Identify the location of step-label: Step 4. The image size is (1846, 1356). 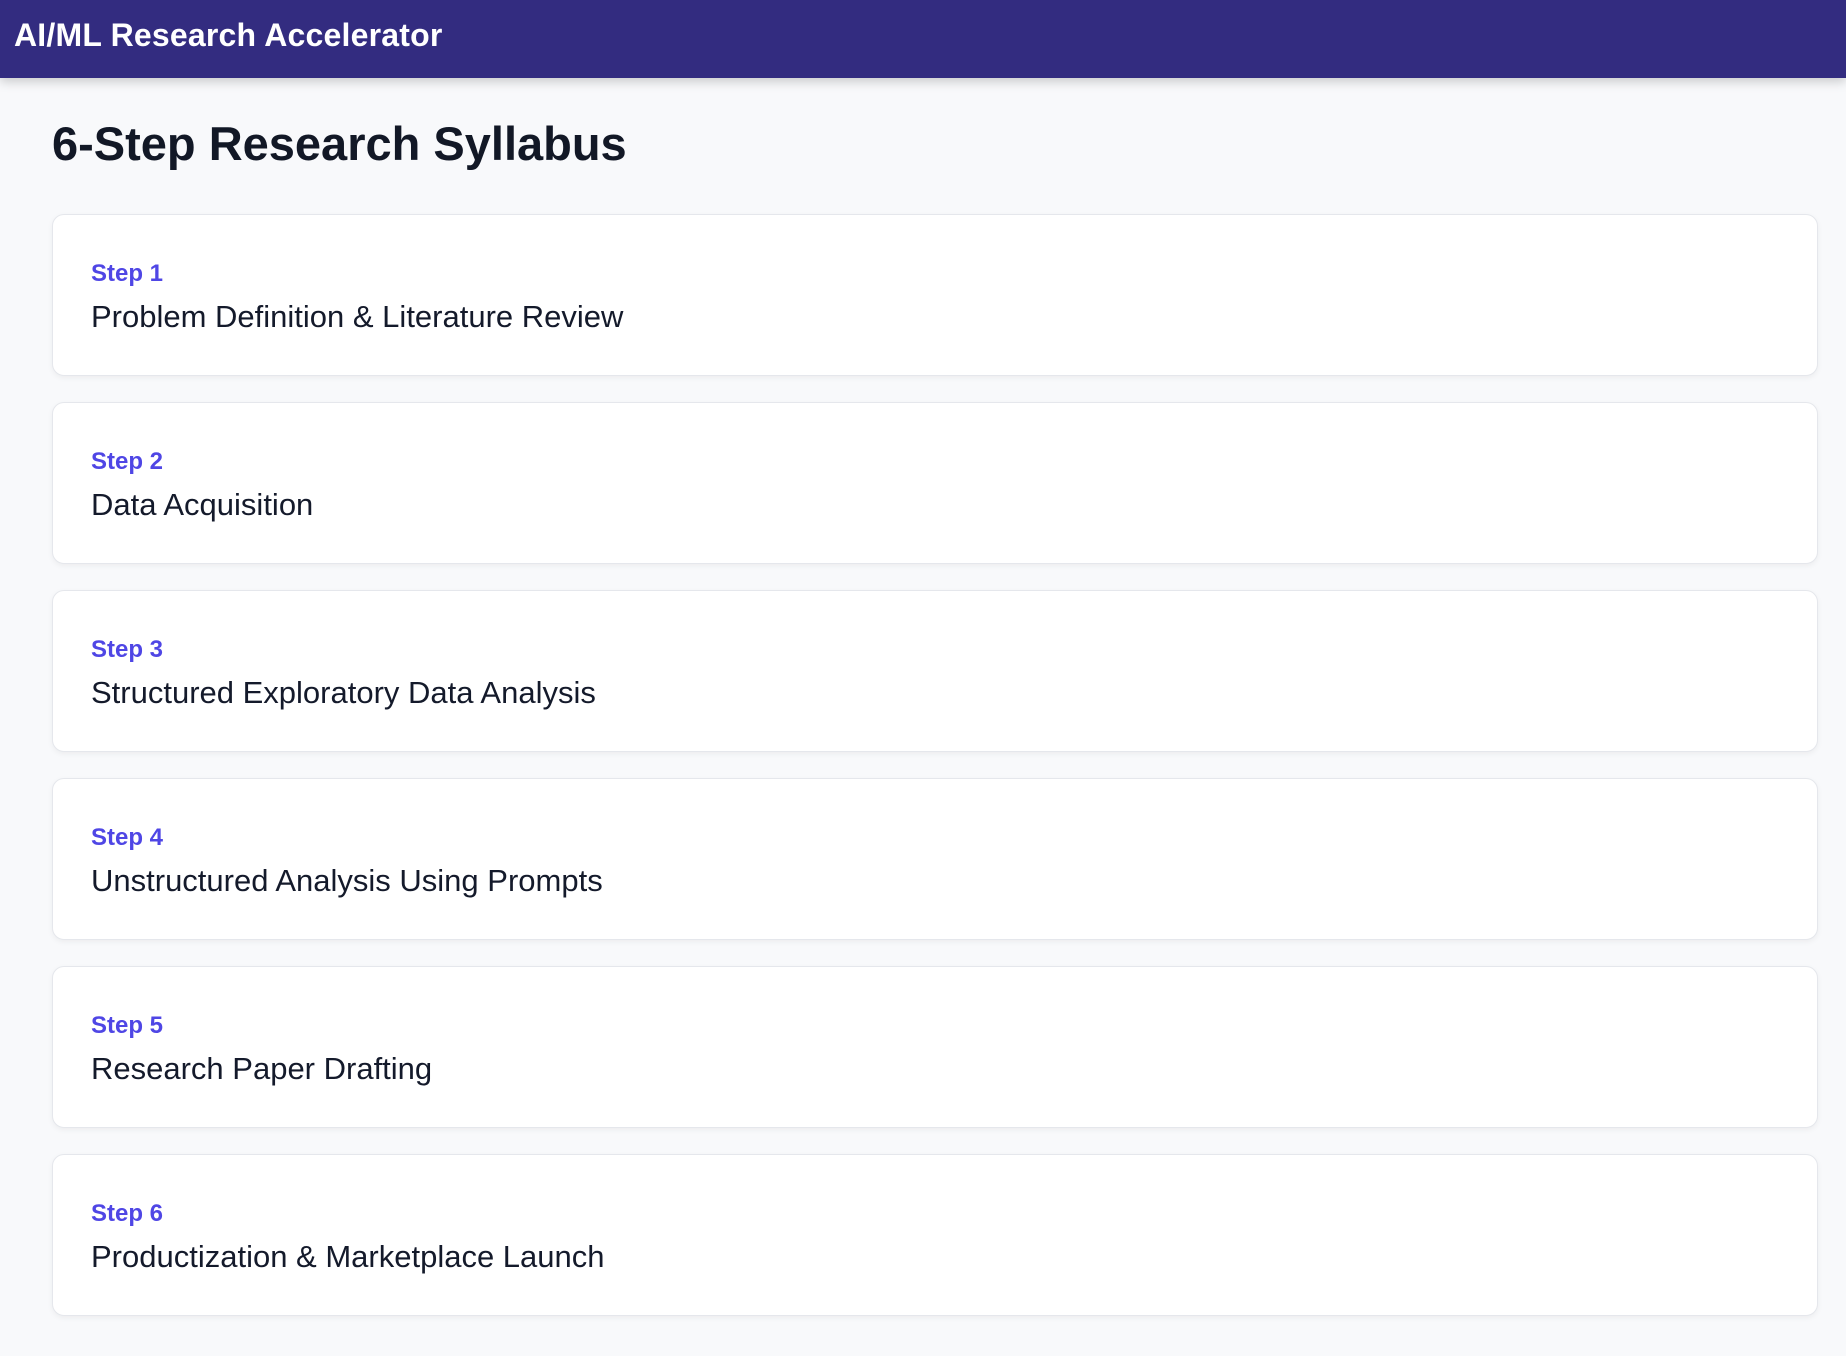
(127, 838).